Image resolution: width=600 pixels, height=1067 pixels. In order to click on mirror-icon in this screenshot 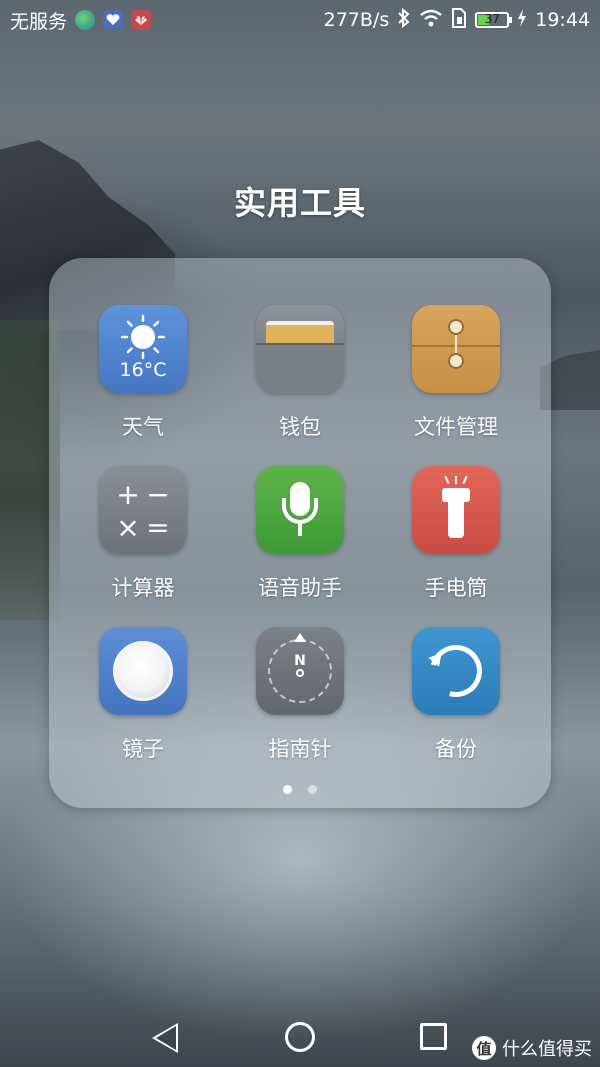, I will do `click(143, 671)`.